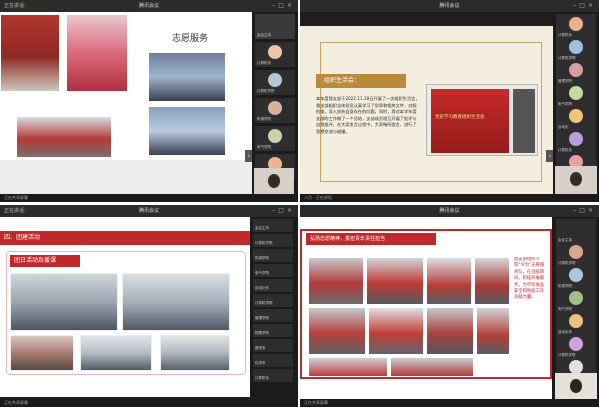 This screenshot has width=599, height=407. What do you see at coordinates (30, 53) in the screenshot?
I see `photo-volunteers-red` at bounding box center [30, 53].